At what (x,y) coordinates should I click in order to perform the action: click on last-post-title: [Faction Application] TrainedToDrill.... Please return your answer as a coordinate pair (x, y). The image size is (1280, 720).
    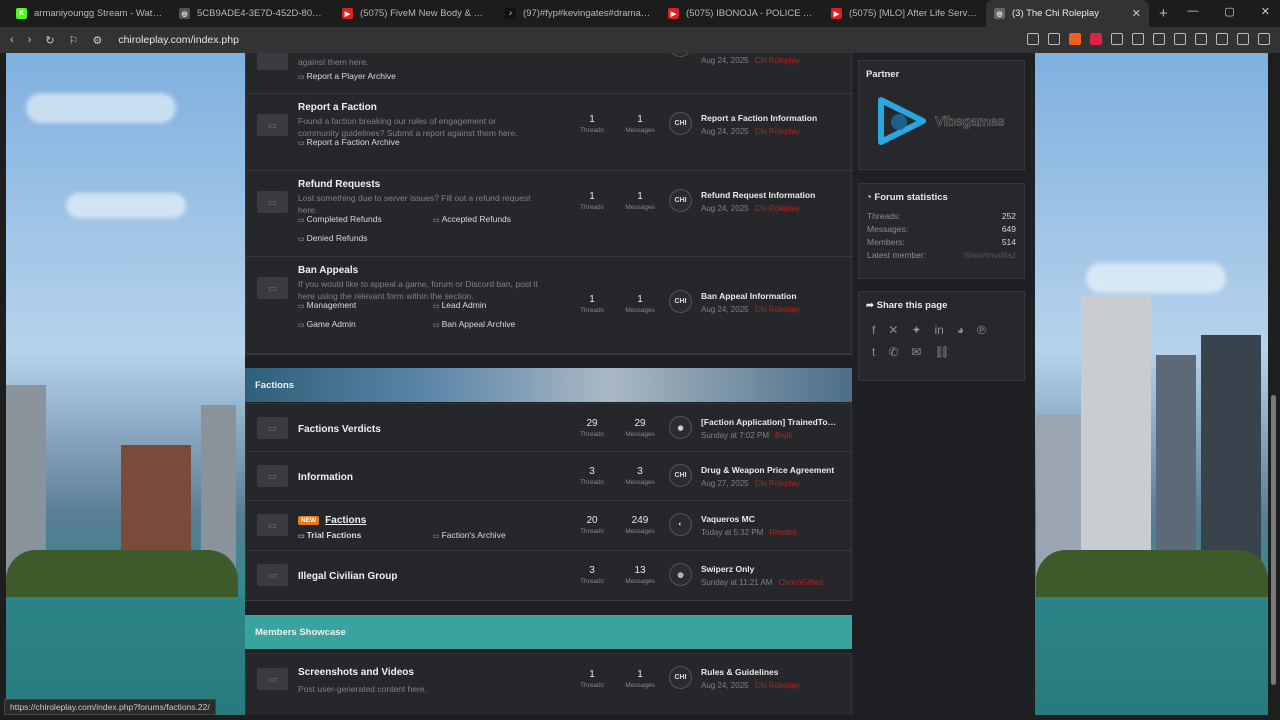
    Looking at the image, I should click on (771, 422).